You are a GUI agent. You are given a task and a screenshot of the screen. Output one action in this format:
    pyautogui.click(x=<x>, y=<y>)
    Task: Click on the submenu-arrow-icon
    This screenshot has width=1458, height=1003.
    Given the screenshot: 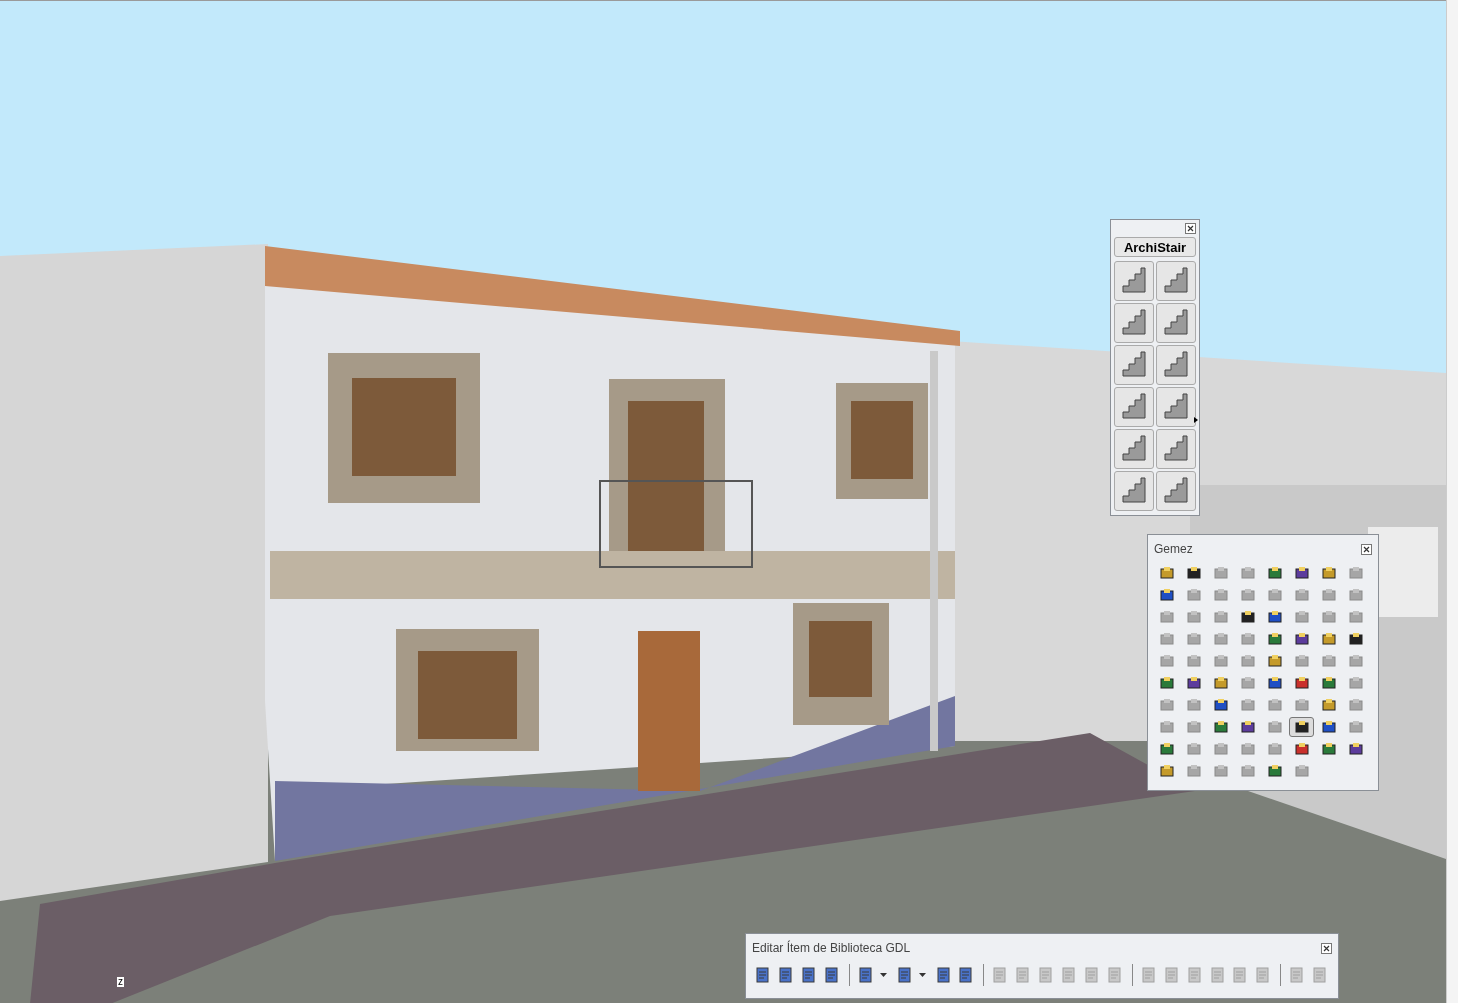 What is the action you would take?
    pyautogui.click(x=1196, y=419)
    